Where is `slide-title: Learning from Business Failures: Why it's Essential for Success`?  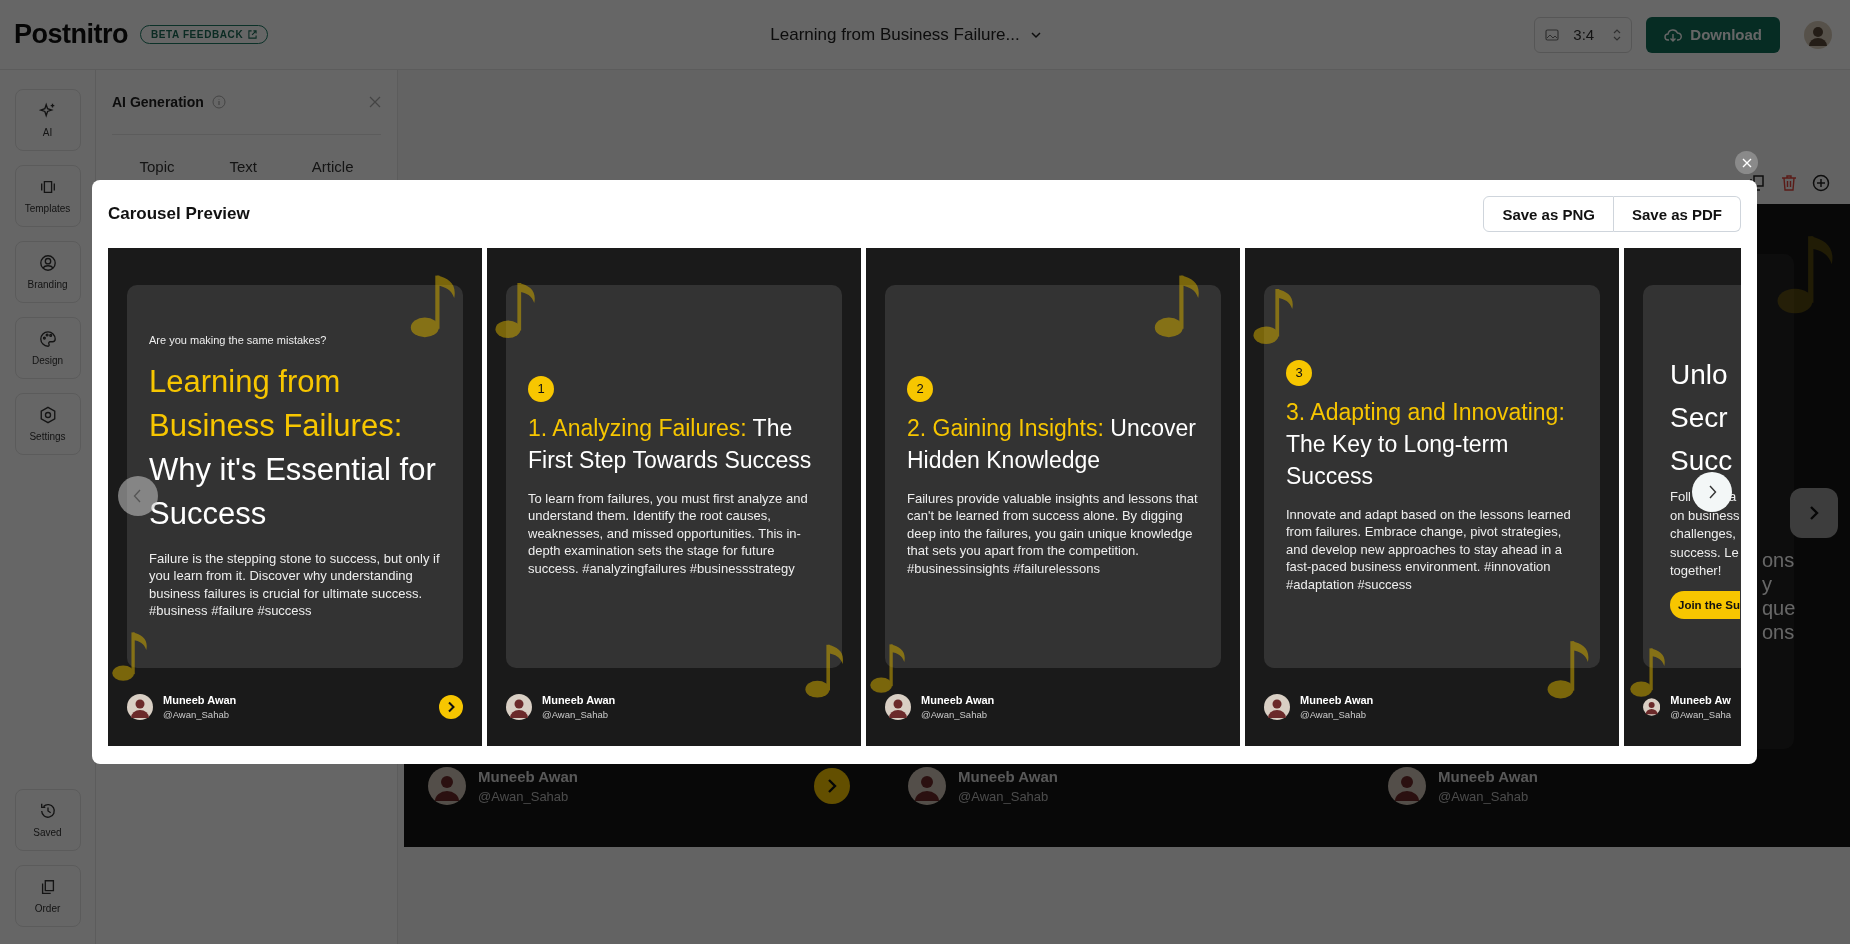 slide-title: Learning from Business Failures: Why it's Essential for Success is located at coordinates (293, 447).